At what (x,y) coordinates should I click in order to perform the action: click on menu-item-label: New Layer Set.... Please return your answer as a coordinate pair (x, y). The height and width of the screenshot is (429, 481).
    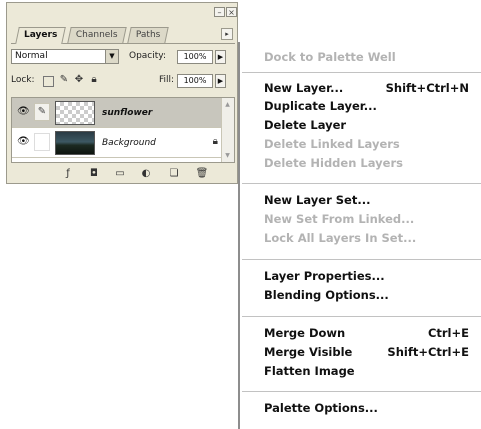
    Looking at the image, I should click on (317, 200).